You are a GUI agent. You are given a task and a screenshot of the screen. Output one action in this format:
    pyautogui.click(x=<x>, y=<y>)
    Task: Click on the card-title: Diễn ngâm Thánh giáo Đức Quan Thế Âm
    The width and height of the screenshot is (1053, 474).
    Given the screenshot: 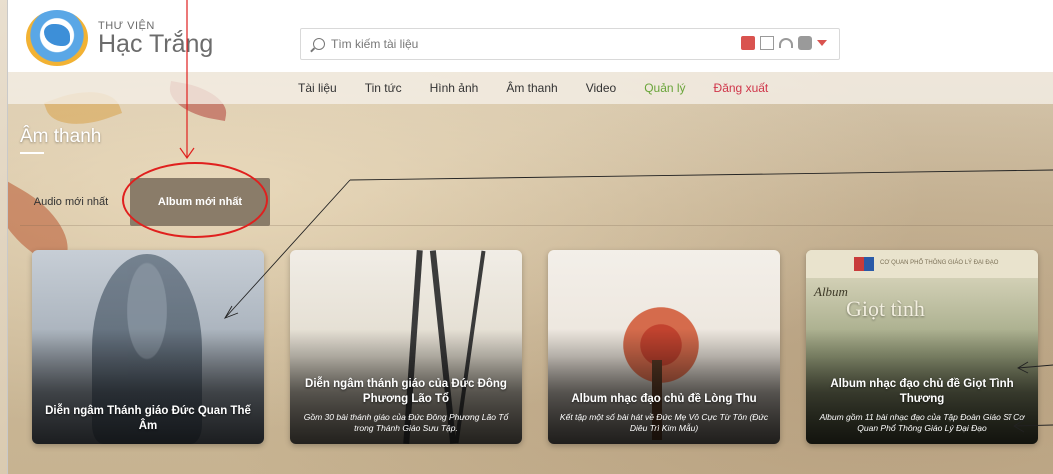 What is the action you would take?
    pyautogui.click(x=148, y=418)
    